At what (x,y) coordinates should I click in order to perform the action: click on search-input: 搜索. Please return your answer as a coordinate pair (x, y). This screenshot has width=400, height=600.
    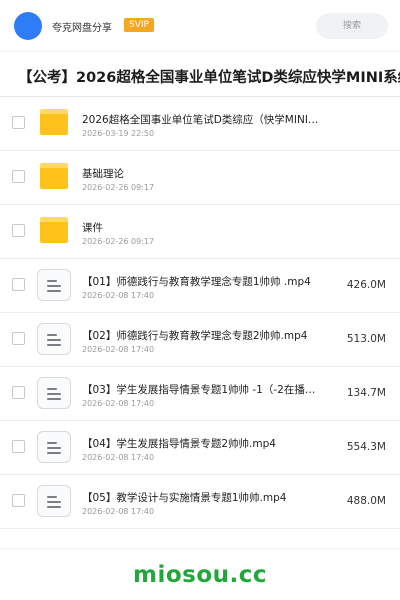
    Looking at the image, I should click on (352, 26).